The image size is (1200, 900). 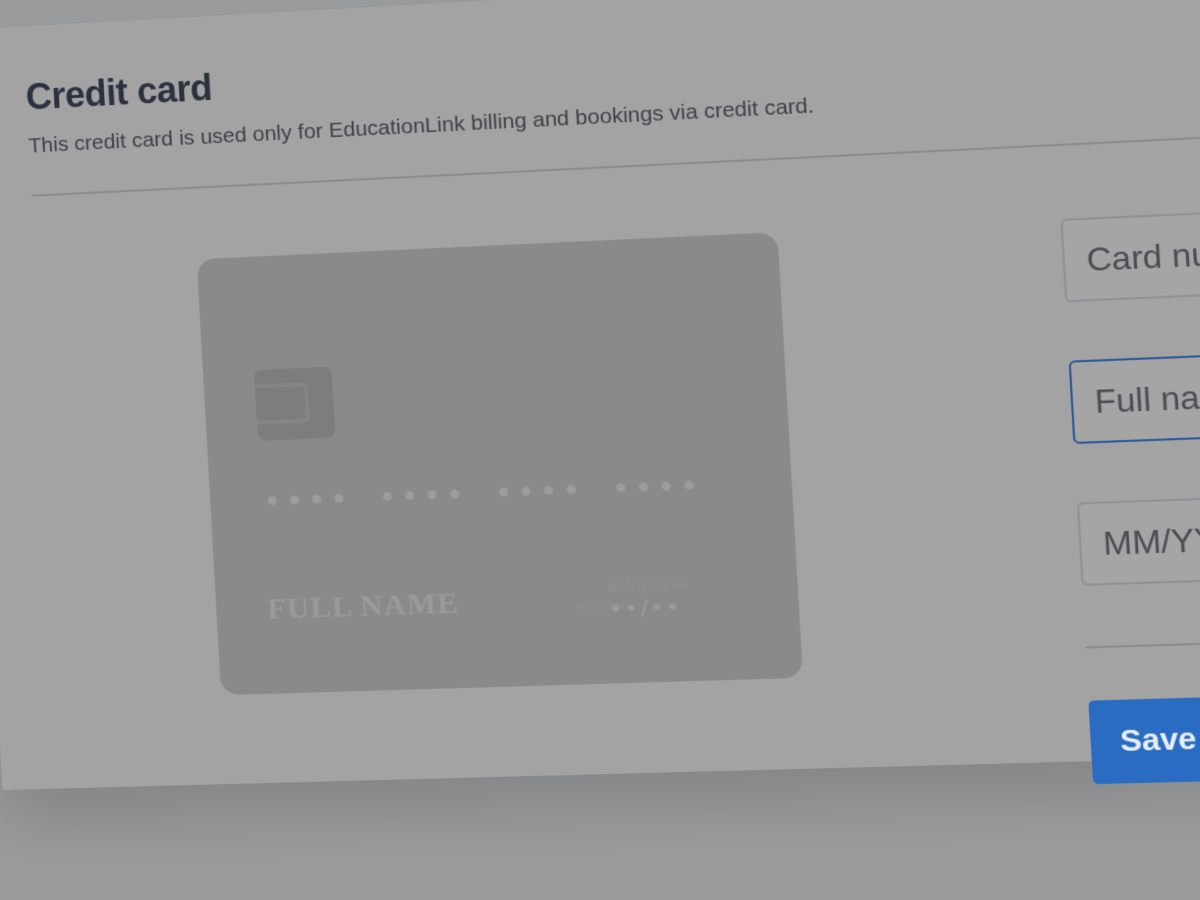 I want to click on card-preview-valid-label: MONTH/YEAR, so click(x=648, y=587).